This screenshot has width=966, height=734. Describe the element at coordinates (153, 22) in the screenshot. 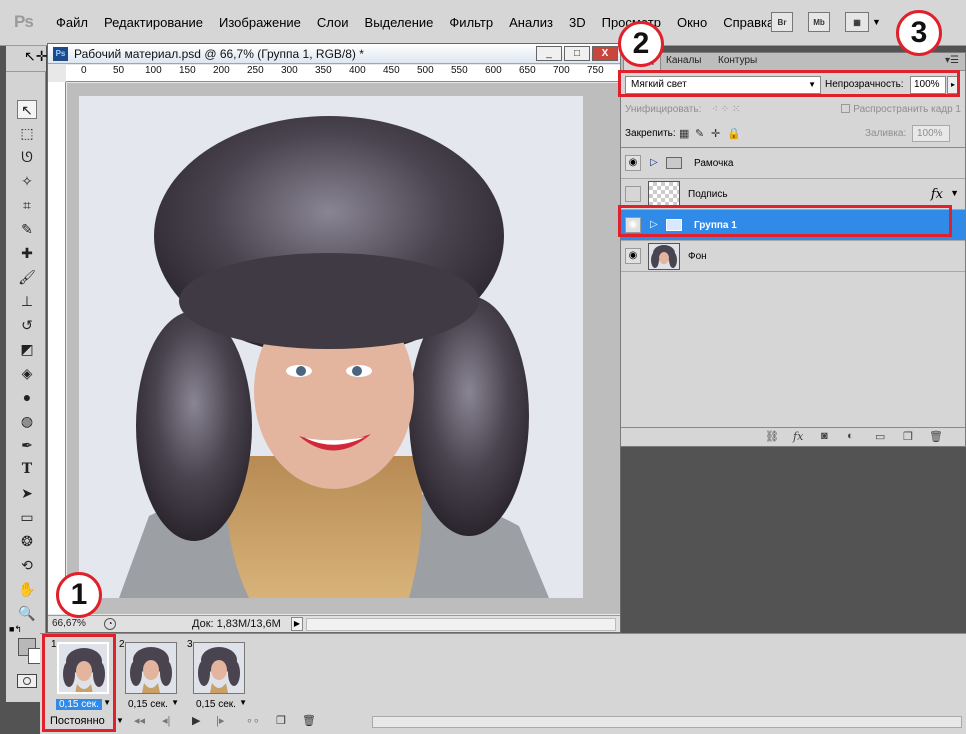

I see `menu-edit: Редактирование` at that location.